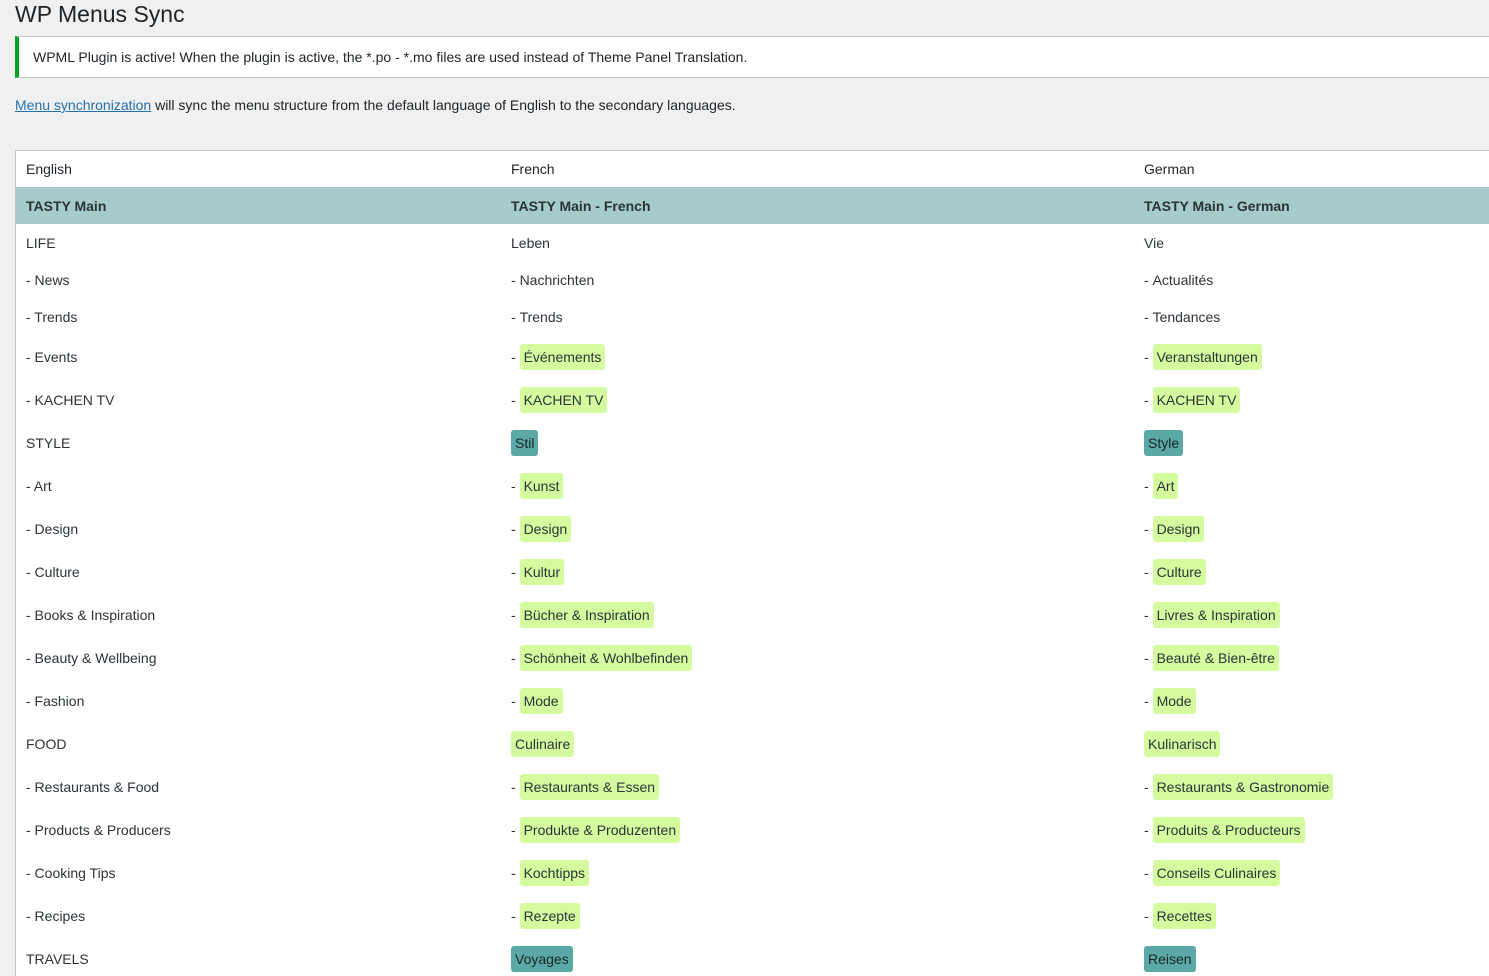 The width and height of the screenshot is (1489, 976). I want to click on page-title: WP Menus Sync, so click(100, 14).